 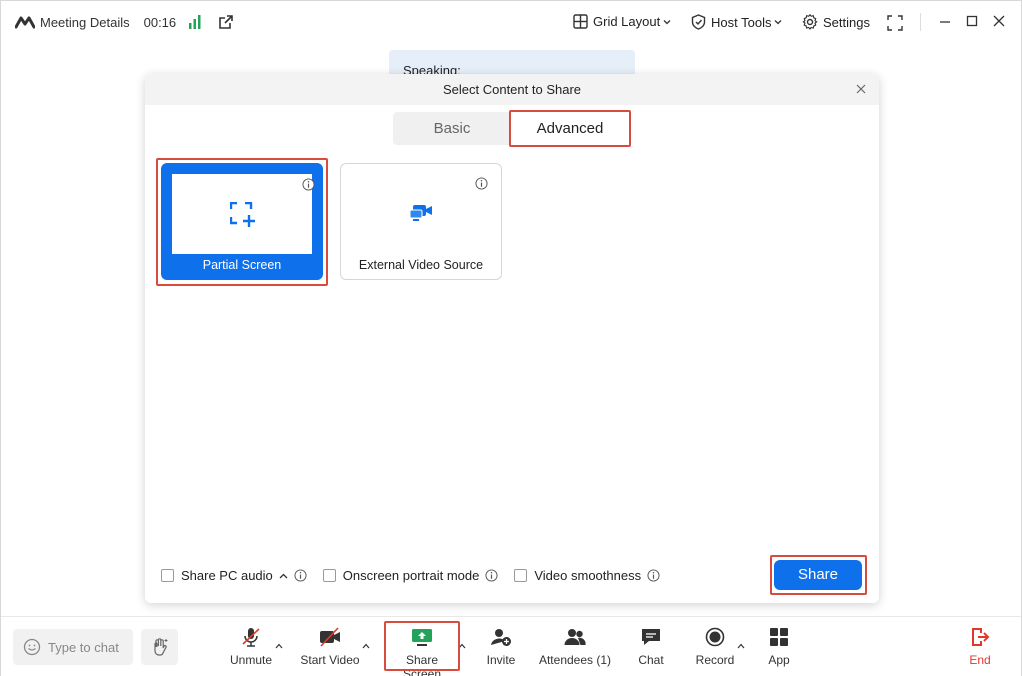 What do you see at coordinates (575, 647) in the screenshot?
I see `attendees-button: Attendees (1)` at bounding box center [575, 647].